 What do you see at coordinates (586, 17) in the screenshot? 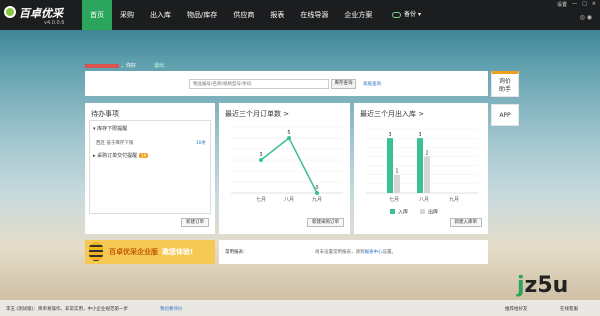
I see `user-menu-icon: ◎ ◉` at bounding box center [586, 17].